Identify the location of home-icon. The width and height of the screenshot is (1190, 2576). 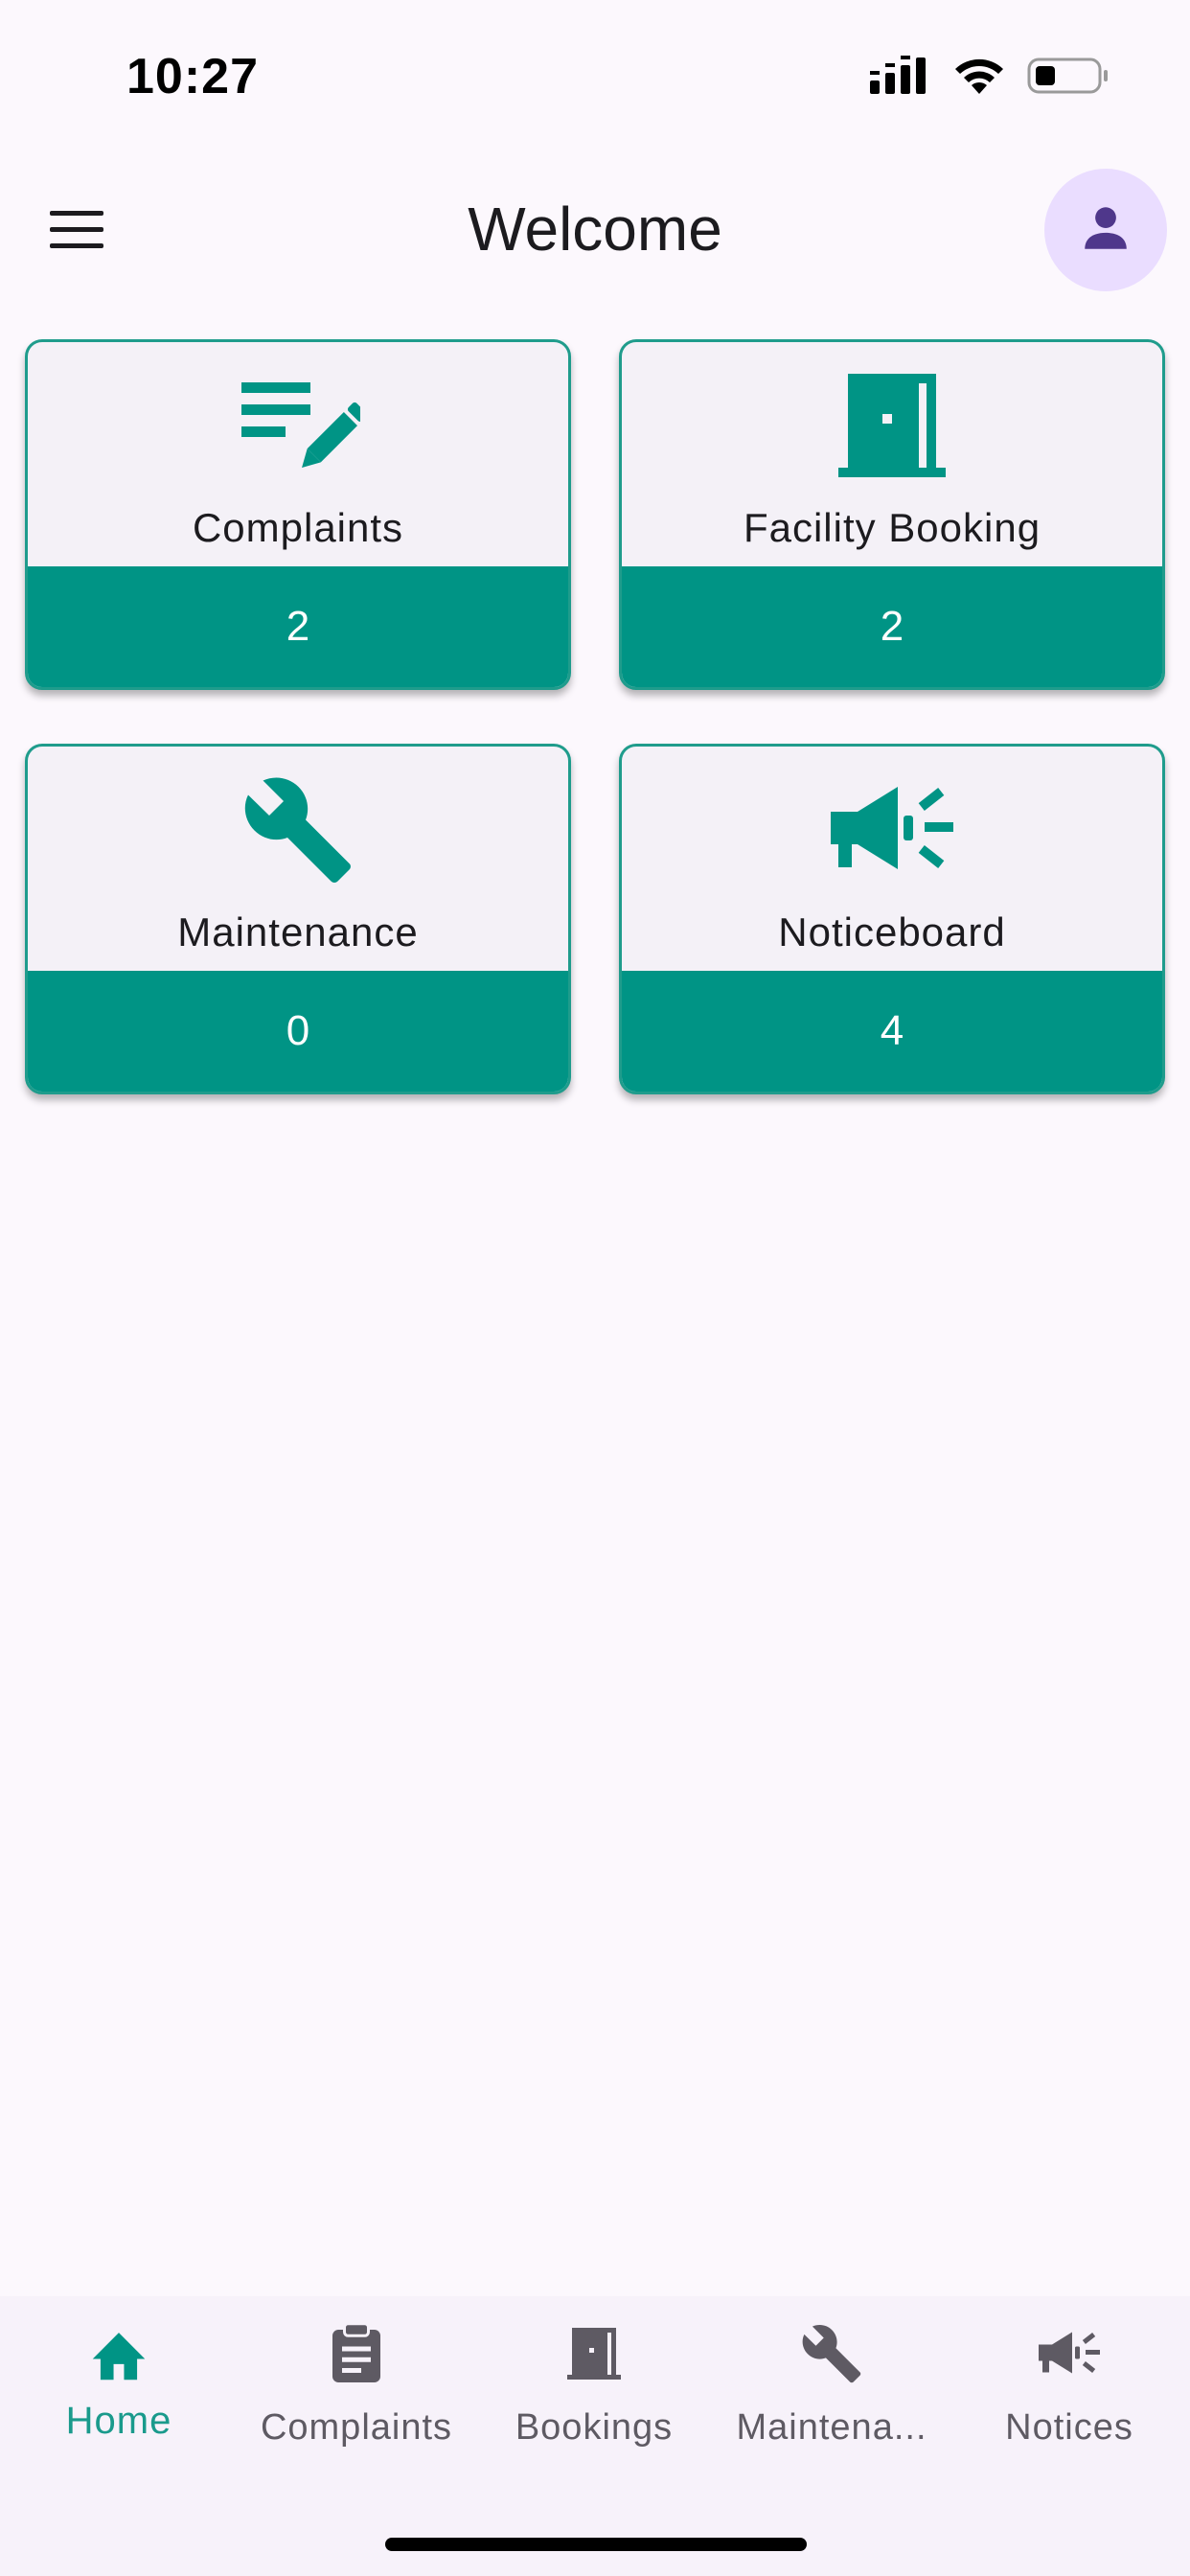
(119, 2356).